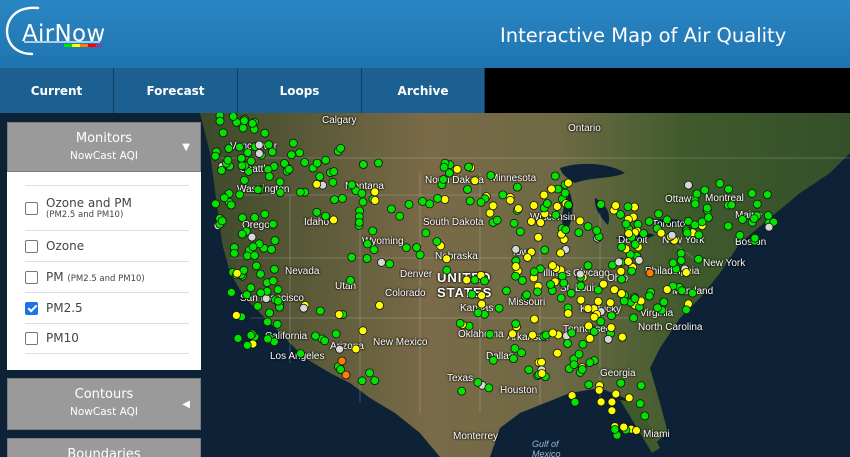 This screenshot has height=457, width=850. What do you see at coordinates (107, 276) in the screenshot?
I see `option-pm: PM (PM2.5 and PM10)` at bounding box center [107, 276].